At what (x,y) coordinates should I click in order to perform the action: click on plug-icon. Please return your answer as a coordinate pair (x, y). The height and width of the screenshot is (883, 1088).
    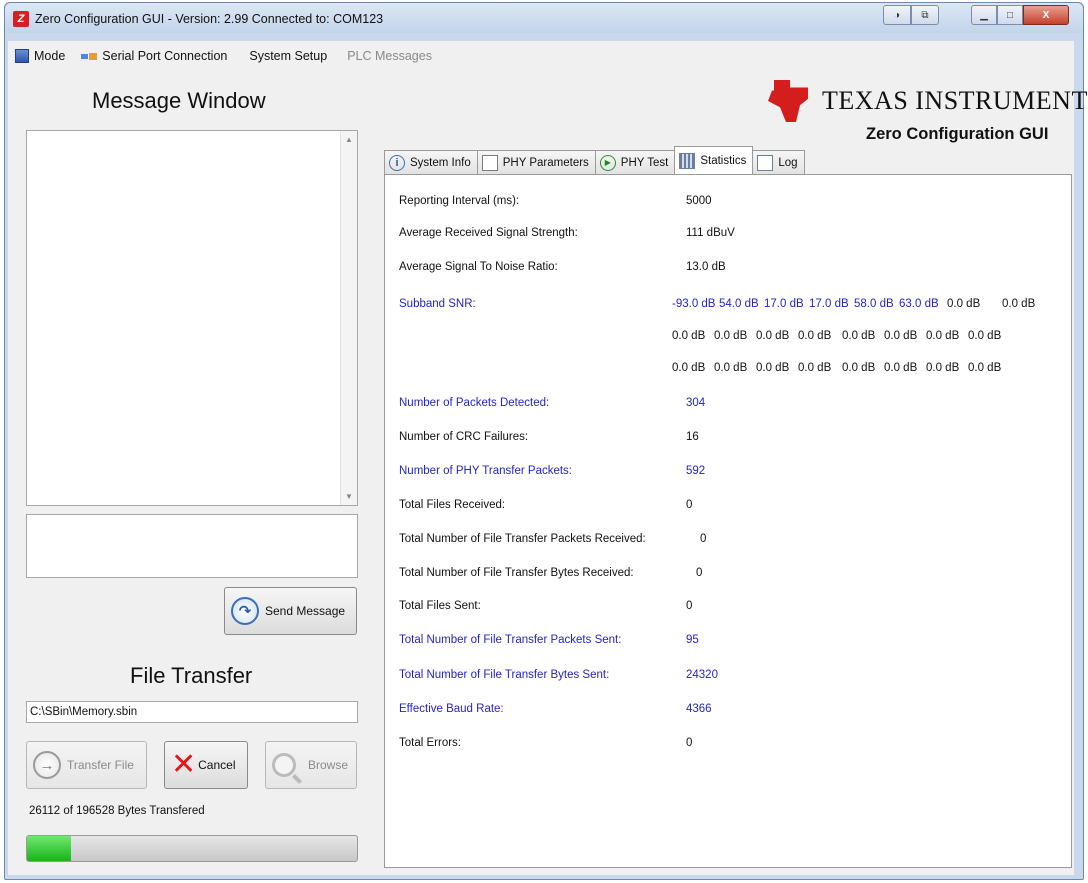
    Looking at the image, I should click on (89, 56).